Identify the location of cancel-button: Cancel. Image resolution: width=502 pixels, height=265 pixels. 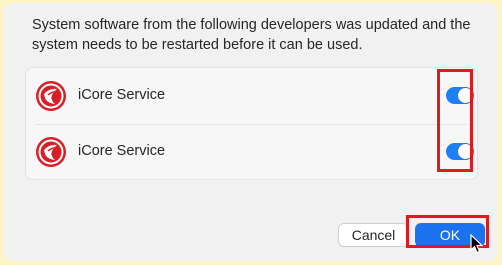
(373, 235).